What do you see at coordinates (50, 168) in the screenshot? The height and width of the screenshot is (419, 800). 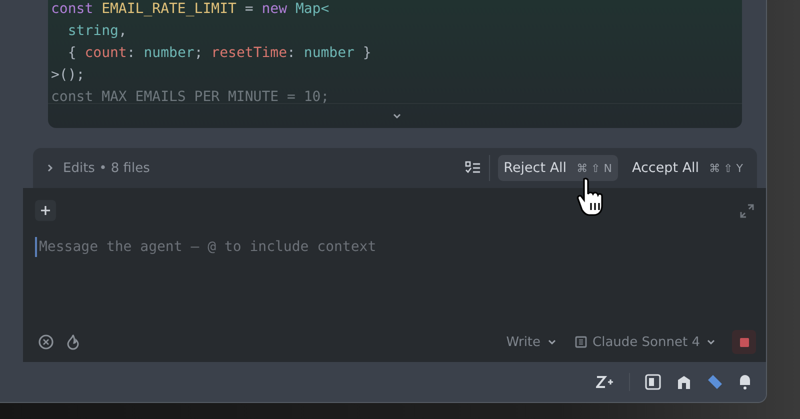 I see `expand-toggle-icon` at bounding box center [50, 168].